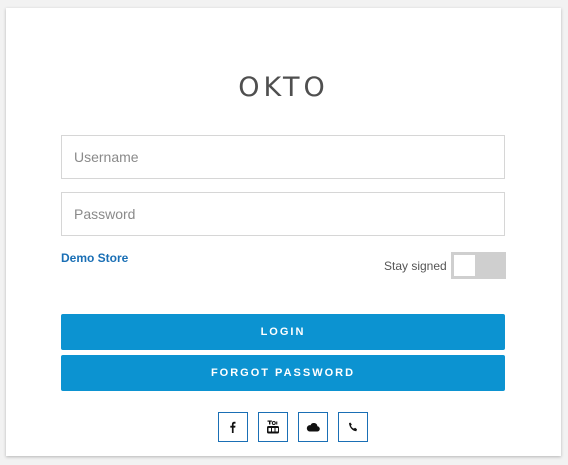 The image size is (568, 465). I want to click on youtube-button, so click(273, 427).